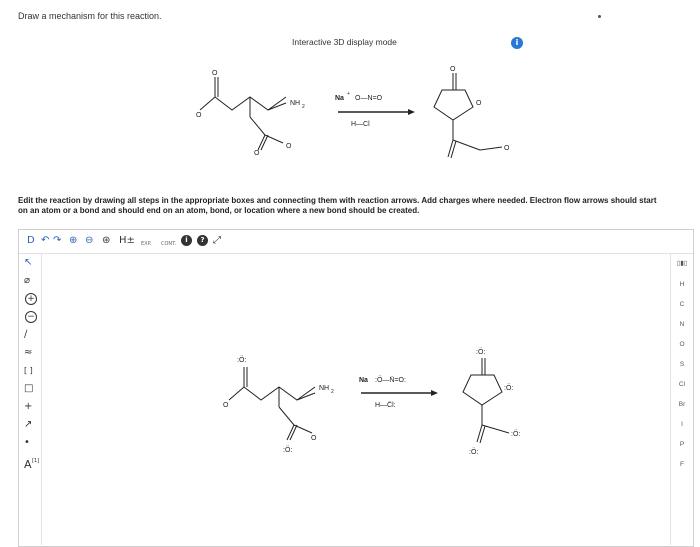 The height and width of the screenshot is (547, 700). I want to click on negative-charge-icon: −, so click(31, 317).